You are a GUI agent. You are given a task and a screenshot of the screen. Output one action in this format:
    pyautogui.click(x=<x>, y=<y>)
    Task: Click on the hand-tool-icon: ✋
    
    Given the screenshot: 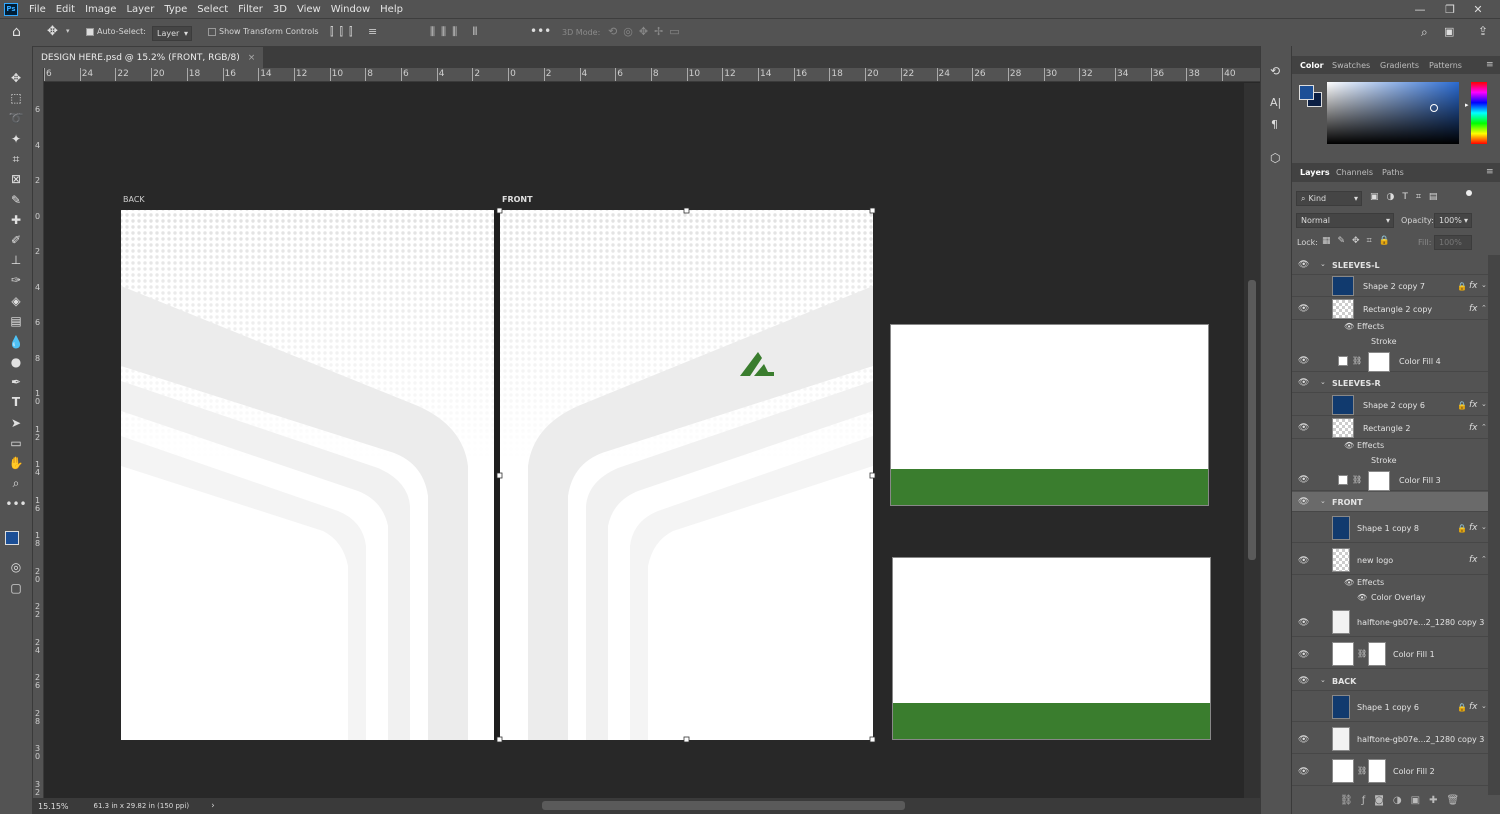 What is the action you would take?
    pyautogui.click(x=16, y=463)
    